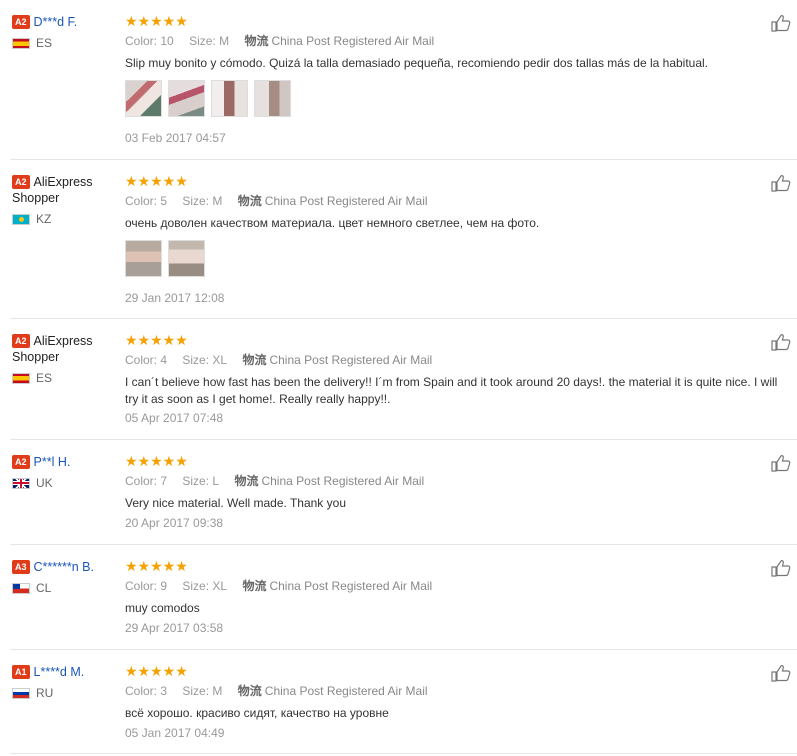 The width and height of the screenshot is (797, 756). I want to click on reviewer-info: A2 AliExpress Shopper ES, so click(66, 359).